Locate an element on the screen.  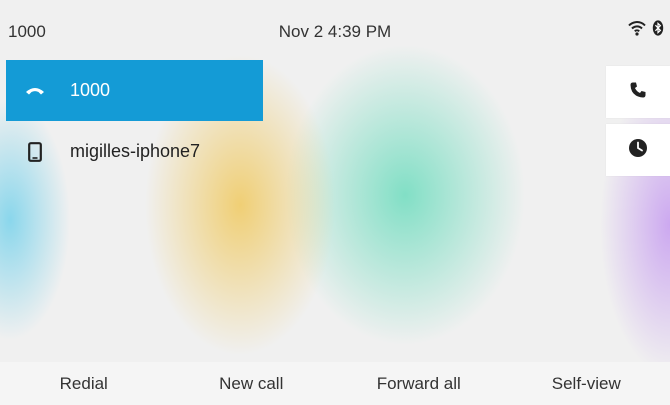
status-bar: 1000 Nov 2 4:39 PM is located at coordinates (335, 30).